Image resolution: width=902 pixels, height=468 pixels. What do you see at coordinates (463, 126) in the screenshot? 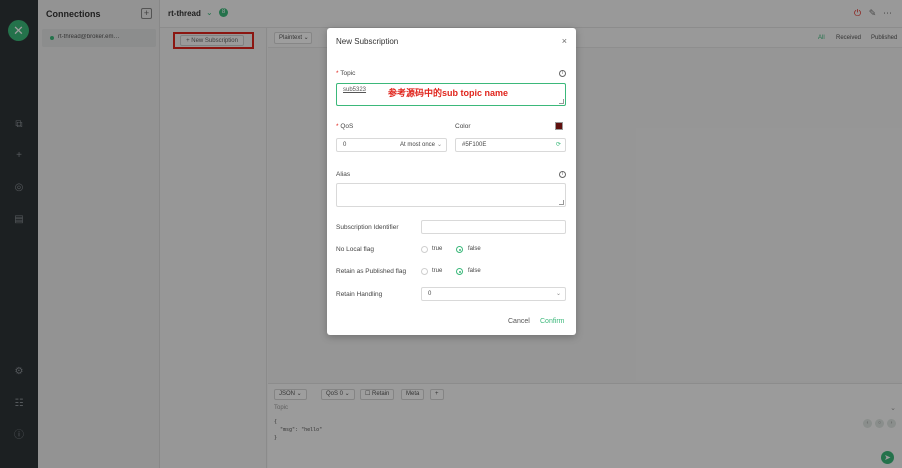
I see `color-label: Color` at bounding box center [463, 126].